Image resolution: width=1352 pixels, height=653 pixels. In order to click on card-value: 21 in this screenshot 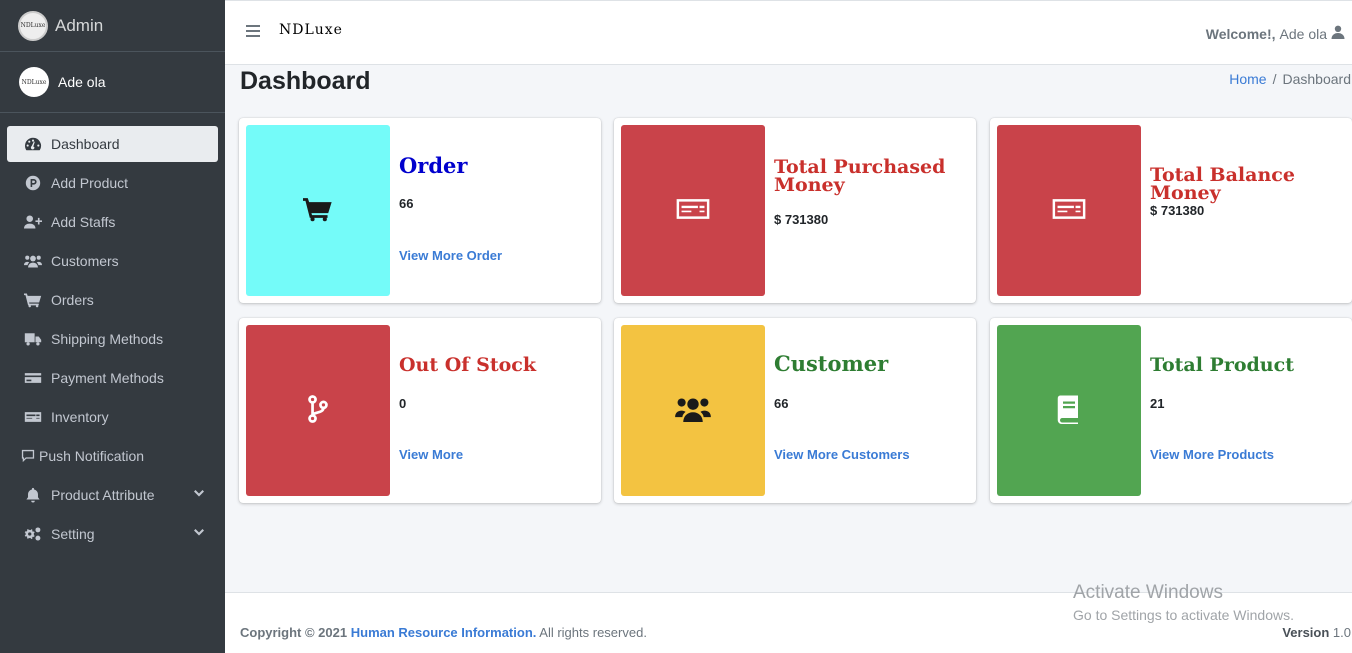, I will do `click(1157, 403)`.